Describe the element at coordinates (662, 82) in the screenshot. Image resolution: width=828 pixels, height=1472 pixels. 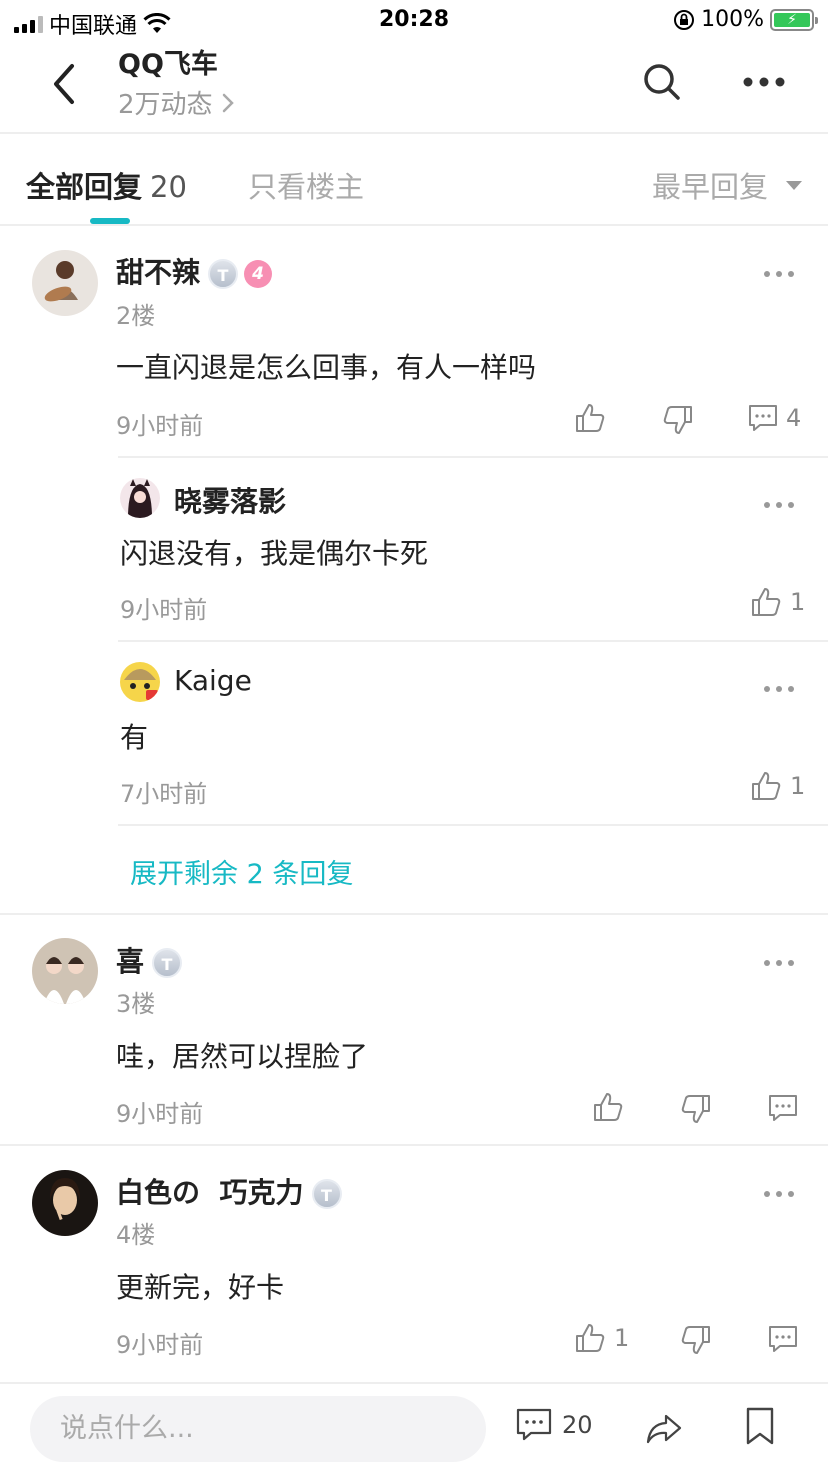
I see `search-icon` at that location.